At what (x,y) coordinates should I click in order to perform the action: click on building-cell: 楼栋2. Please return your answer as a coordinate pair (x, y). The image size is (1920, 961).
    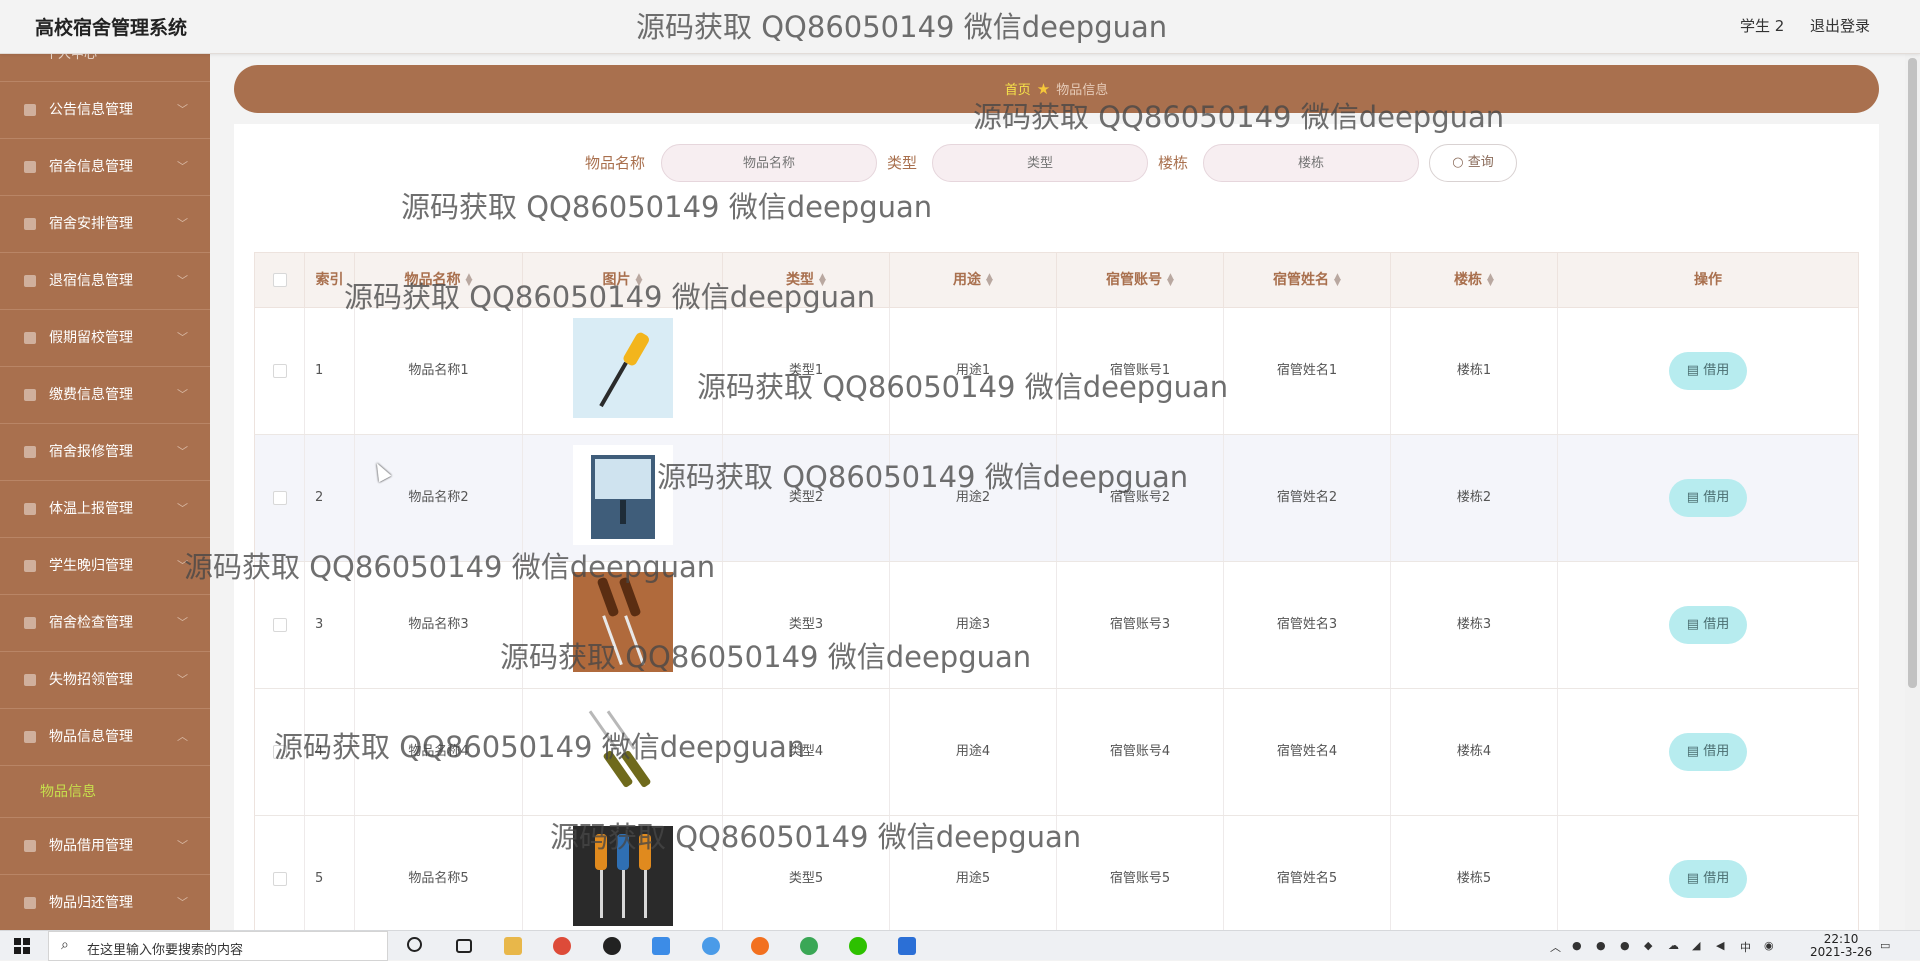
    Looking at the image, I should click on (1474, 498).